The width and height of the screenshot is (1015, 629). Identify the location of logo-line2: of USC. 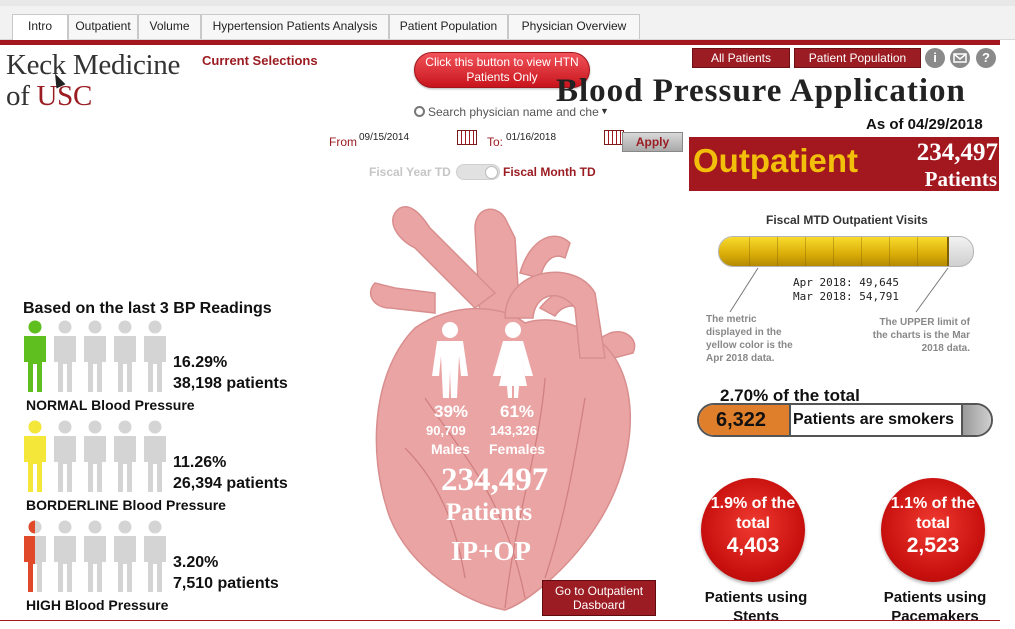
(93, 96).